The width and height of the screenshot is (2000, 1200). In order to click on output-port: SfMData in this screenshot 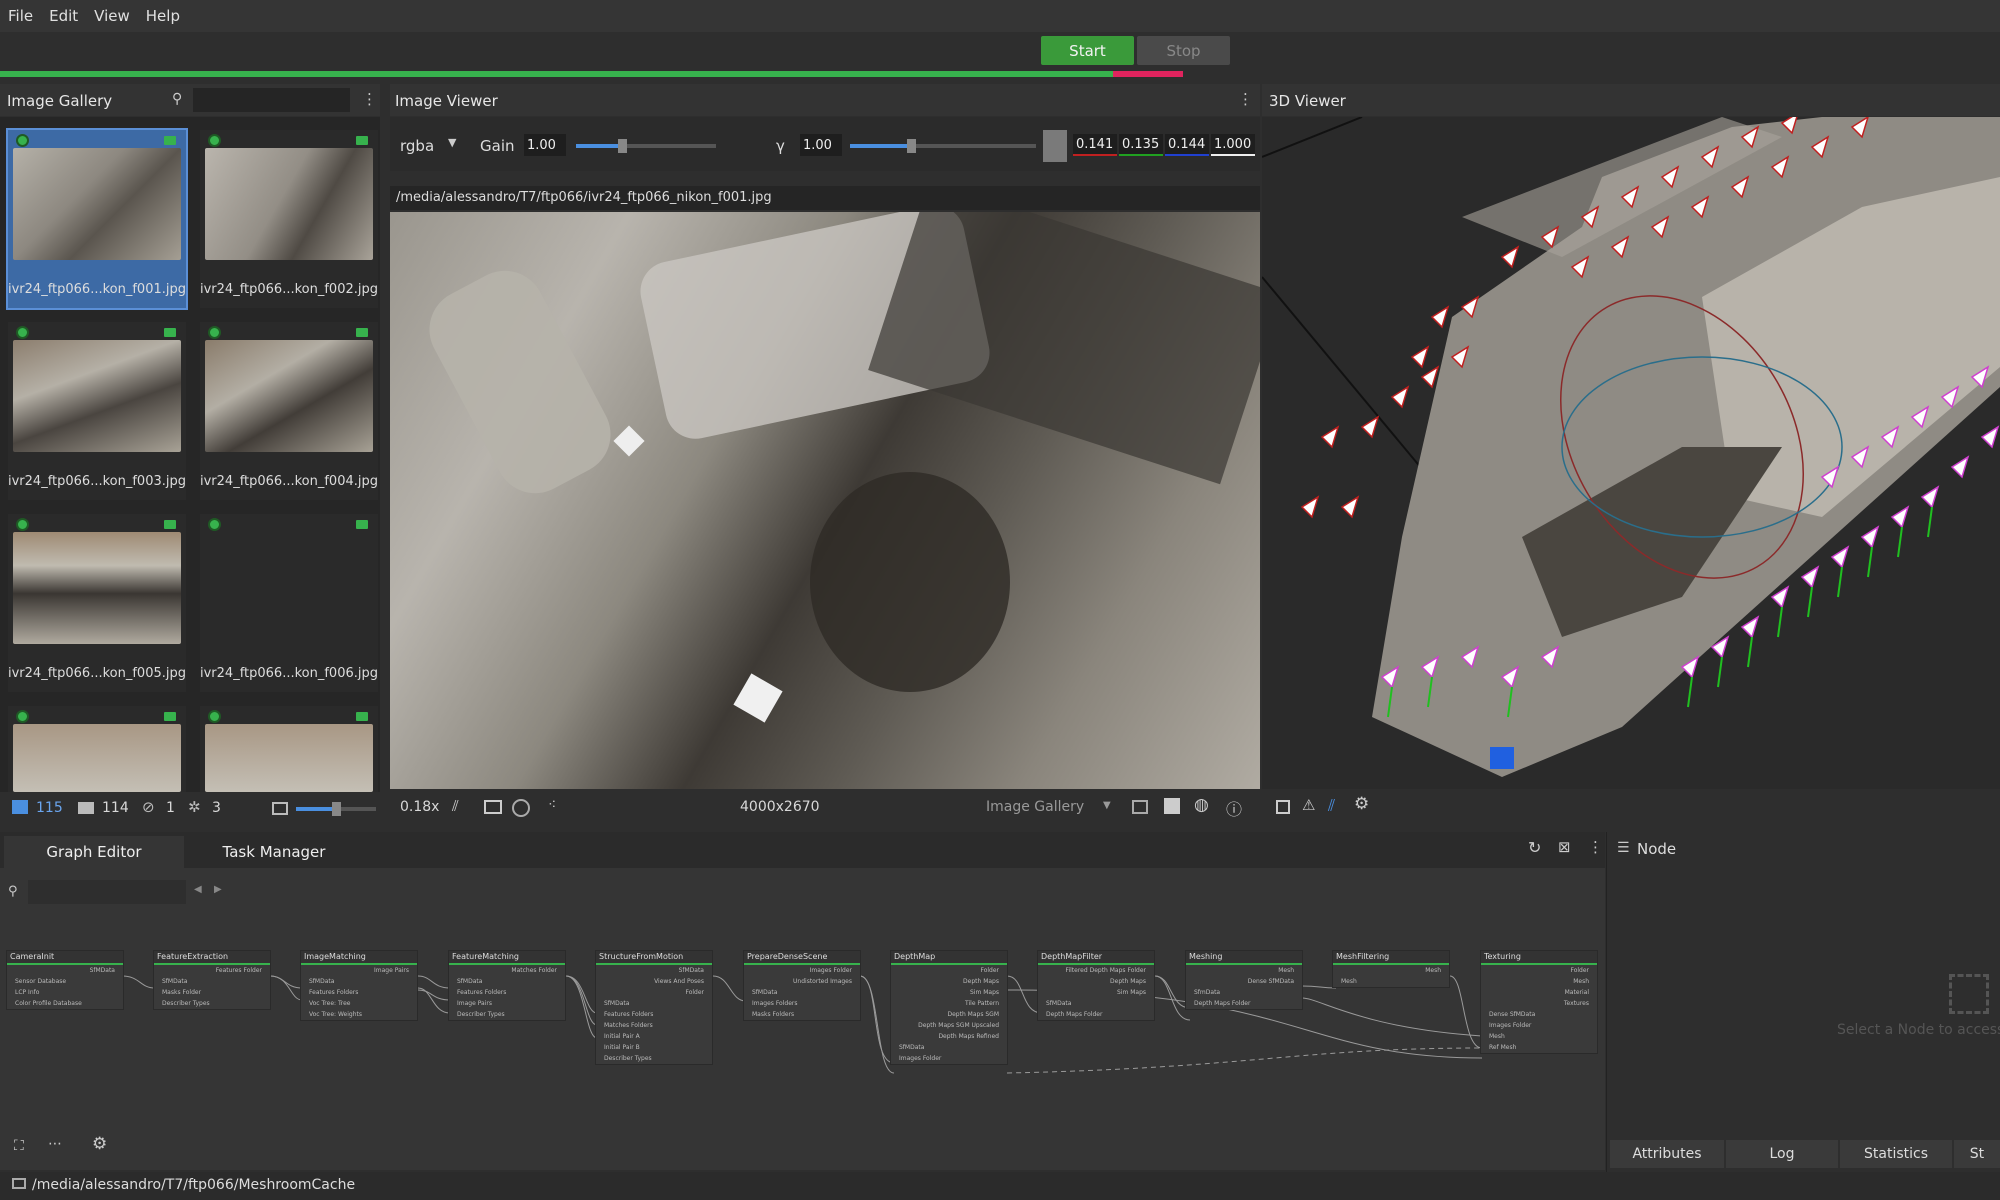, I will do `click(65, 970)`.